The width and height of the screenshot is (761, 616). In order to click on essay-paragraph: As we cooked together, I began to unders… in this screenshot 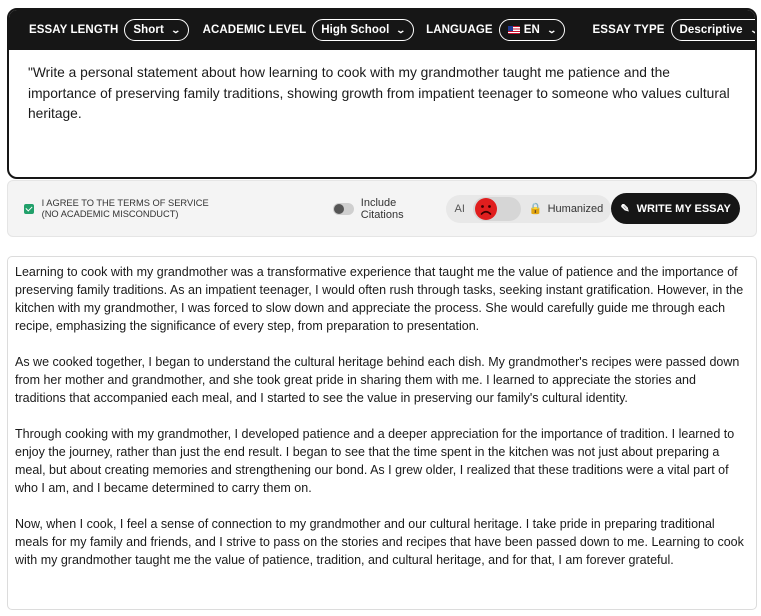, I will do `click(377, 380)`.